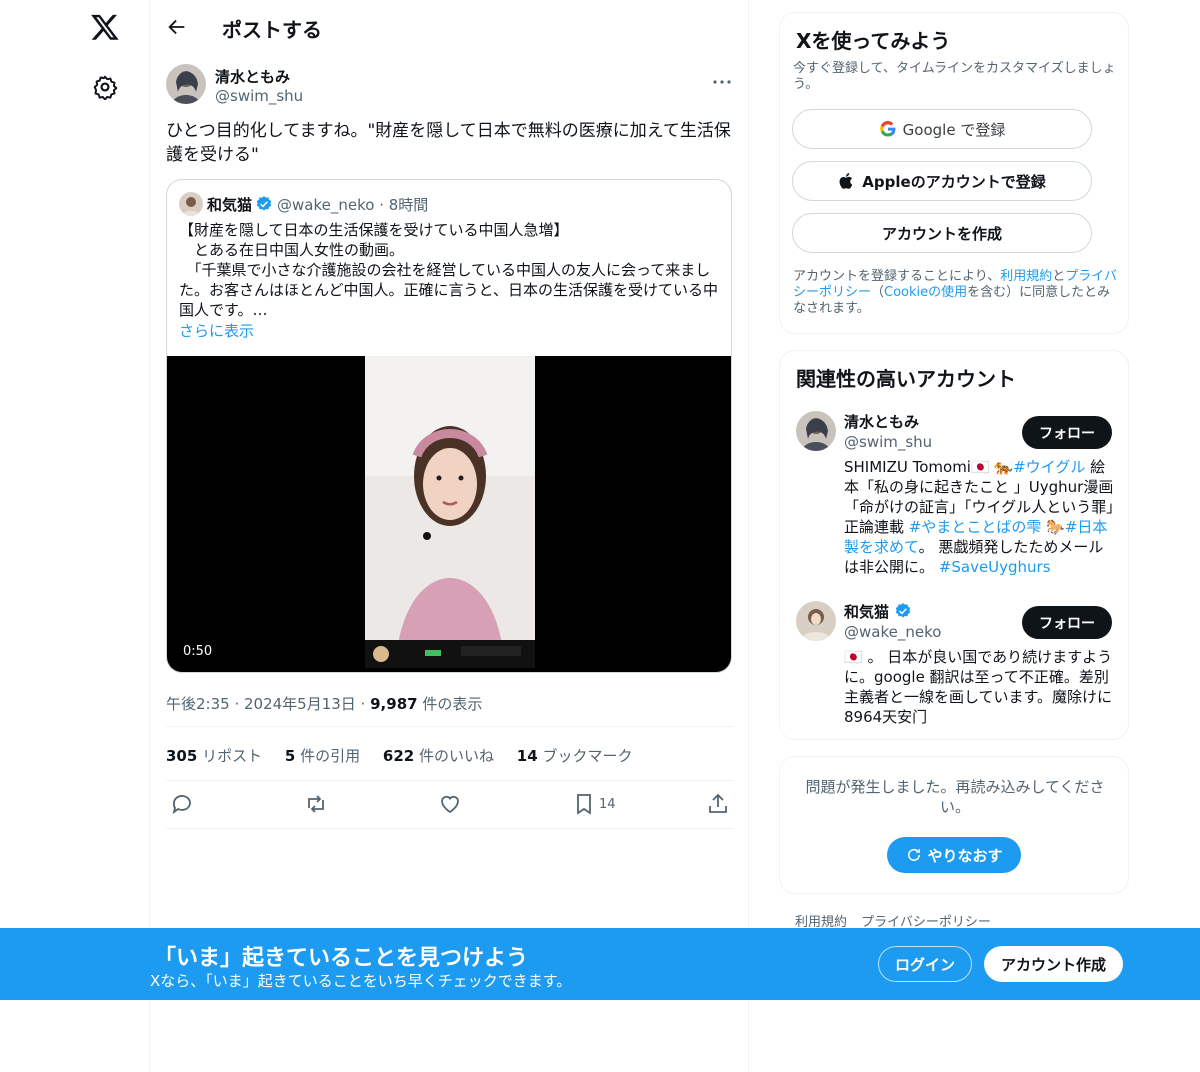  What do you see at coordinates (722, 82) in the screenshot?
I see `more-options-icon` at bounding box center [722, 82].